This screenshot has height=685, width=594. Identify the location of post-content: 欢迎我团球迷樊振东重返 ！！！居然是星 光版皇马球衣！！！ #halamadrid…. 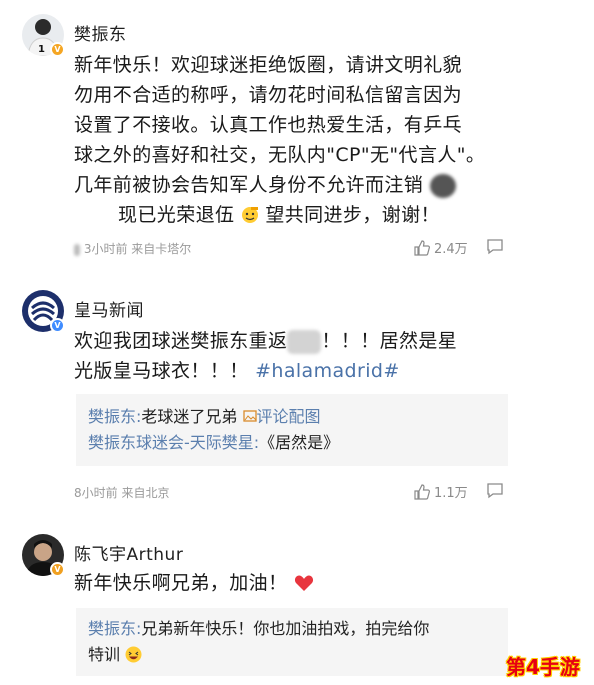
(266, 355).